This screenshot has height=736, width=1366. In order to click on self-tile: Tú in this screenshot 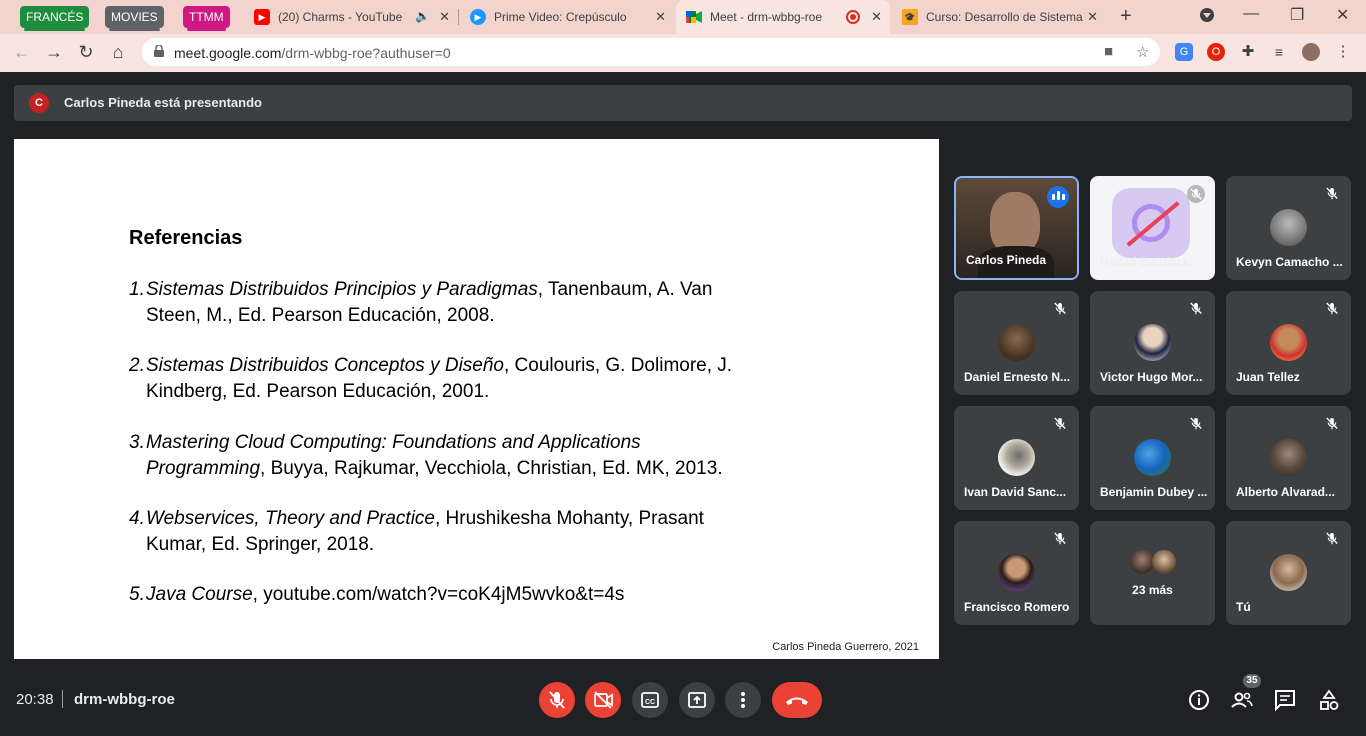, I will do `click(1288, 573)`.